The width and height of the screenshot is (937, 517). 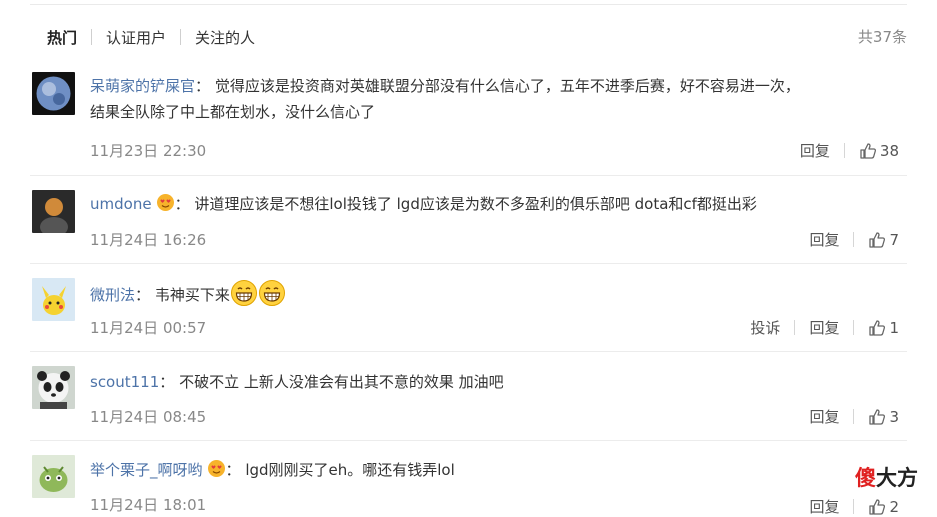 I want to click on pikachu-avatar-icon, so click(x=53, y=299).